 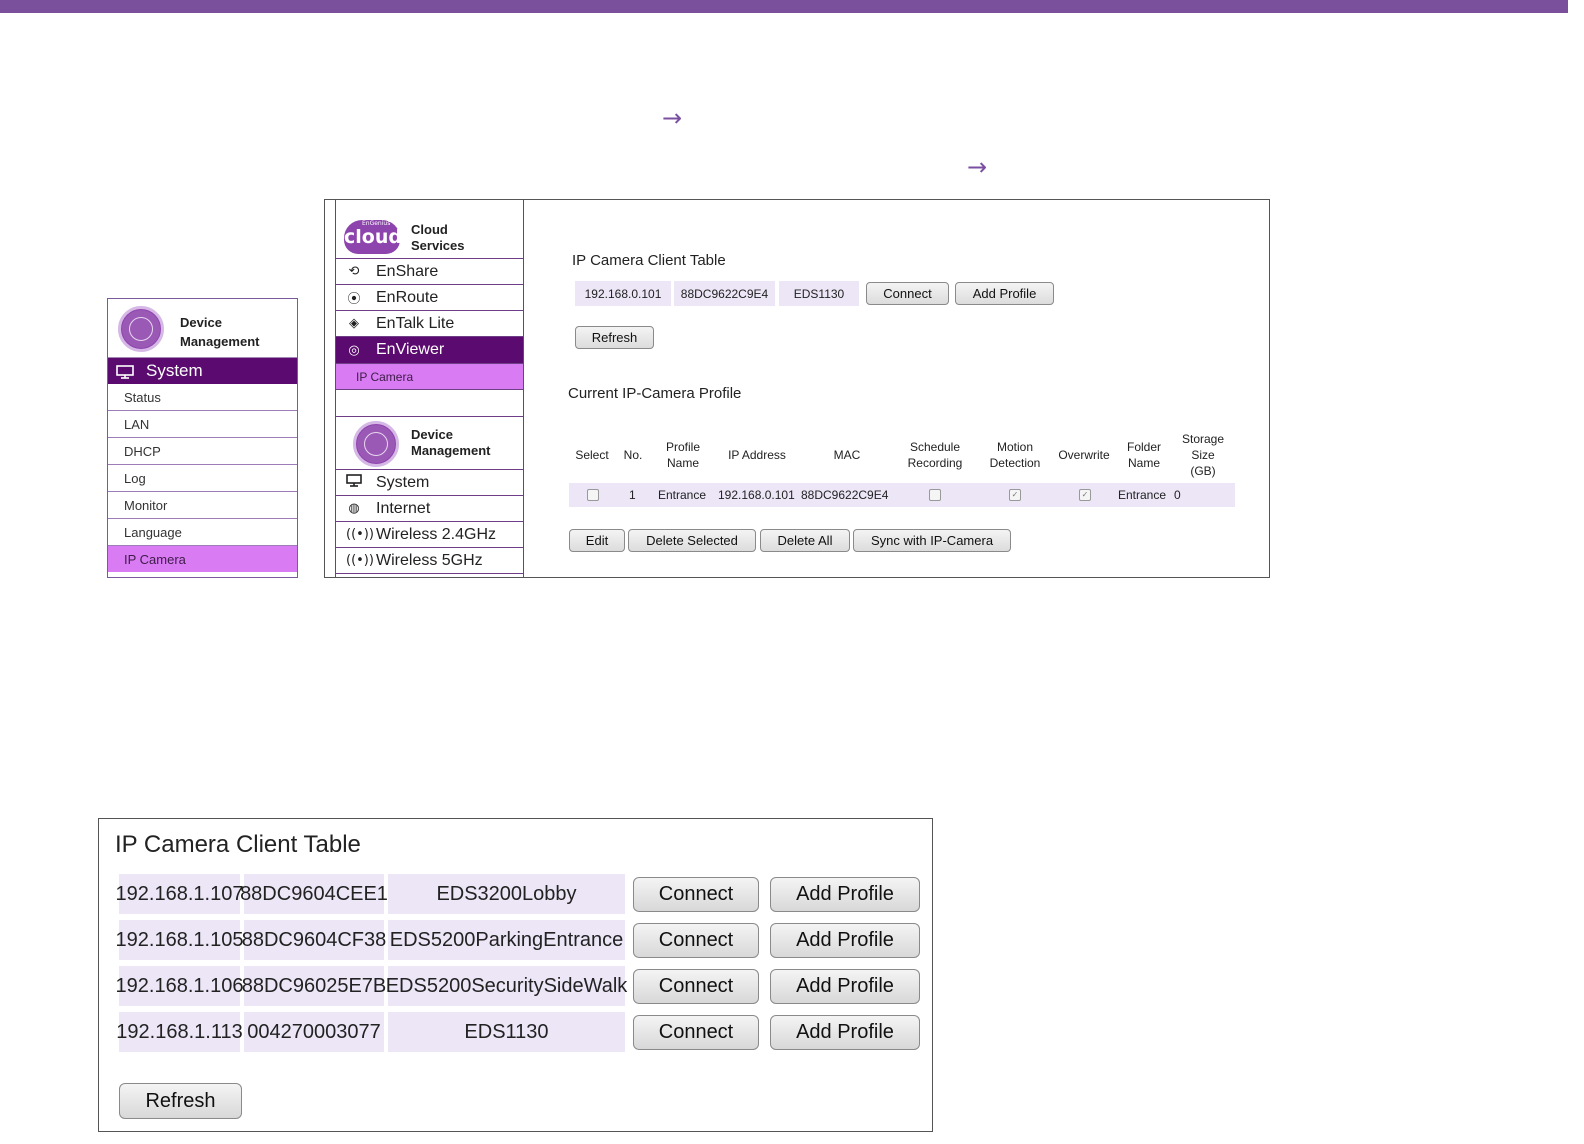 I want to click on client-name-cell: EDS5200ParkingEntrance, so click(x=506, y=940).